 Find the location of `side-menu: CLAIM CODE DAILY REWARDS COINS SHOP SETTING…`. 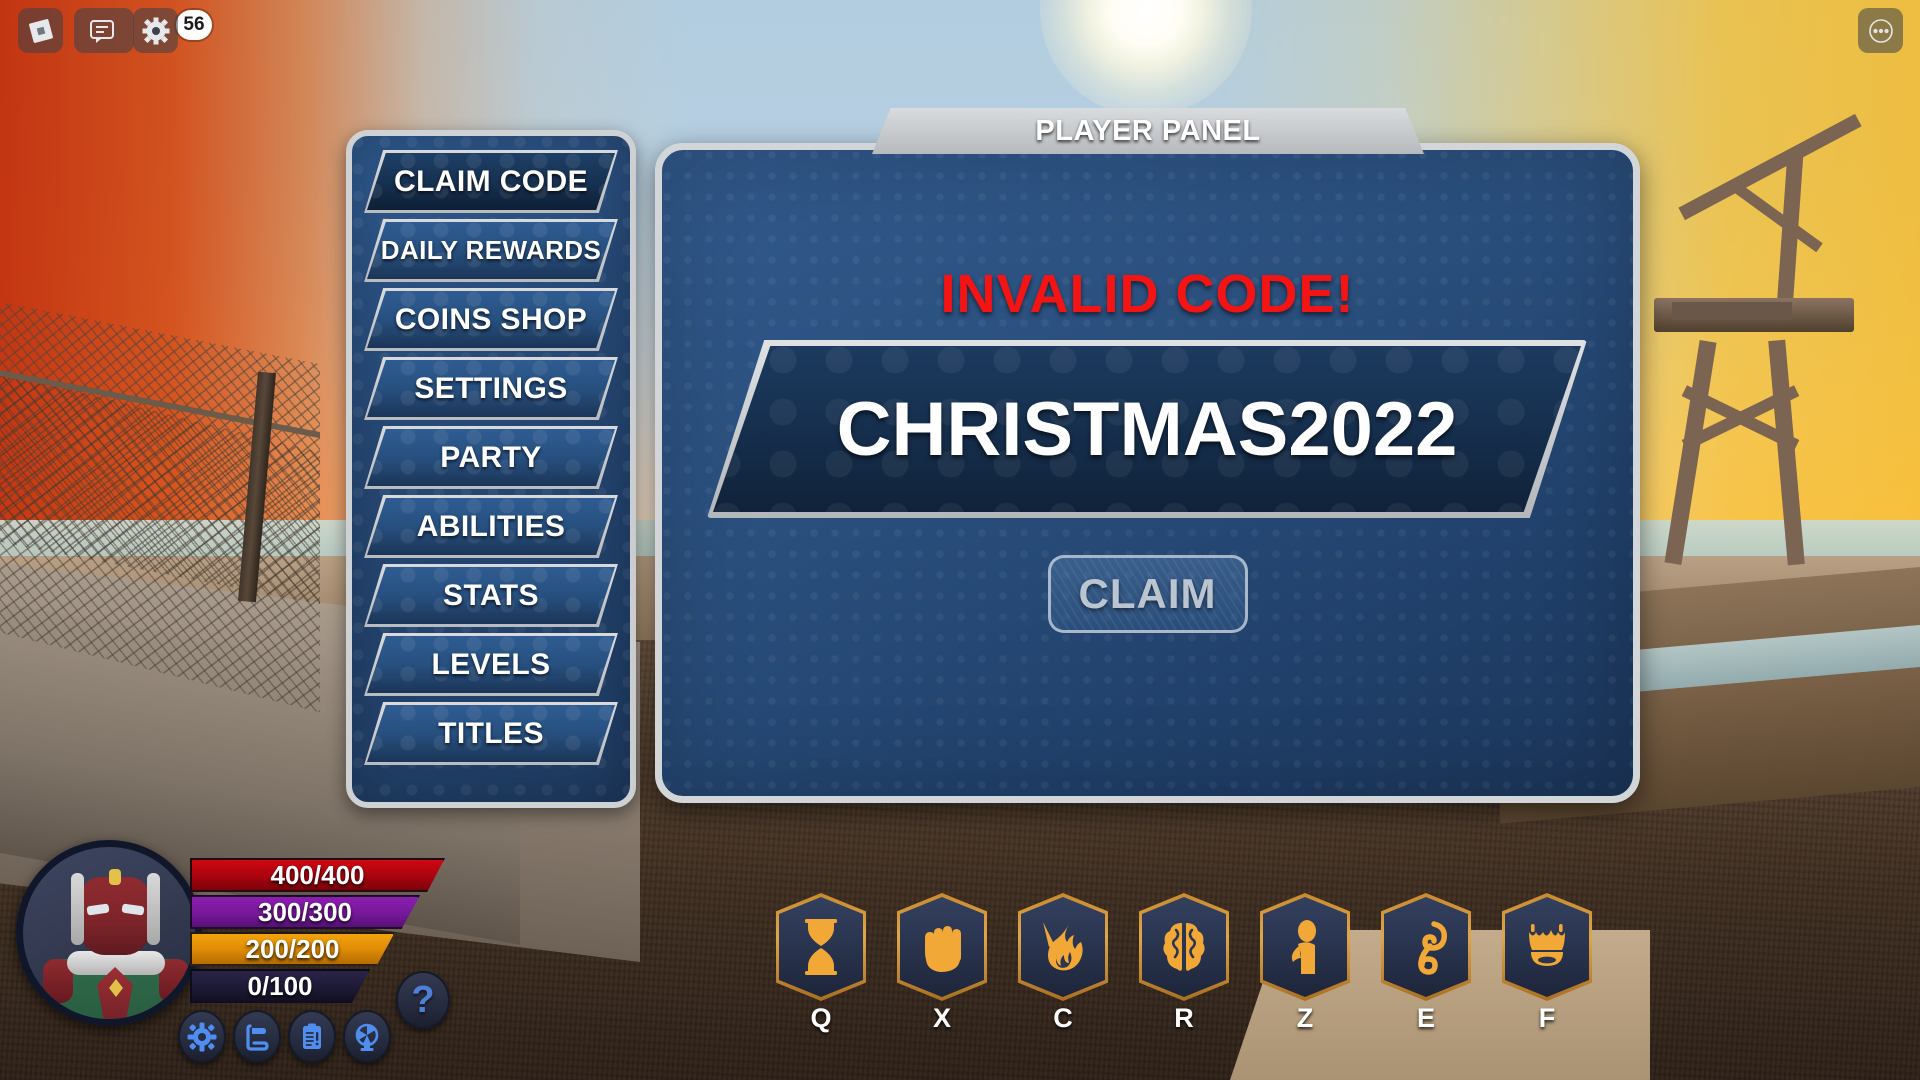

side-menu: CLAIM CODE DAILY REWARDS COINS SHOP SETTING… is located at coordinates (491, 469).